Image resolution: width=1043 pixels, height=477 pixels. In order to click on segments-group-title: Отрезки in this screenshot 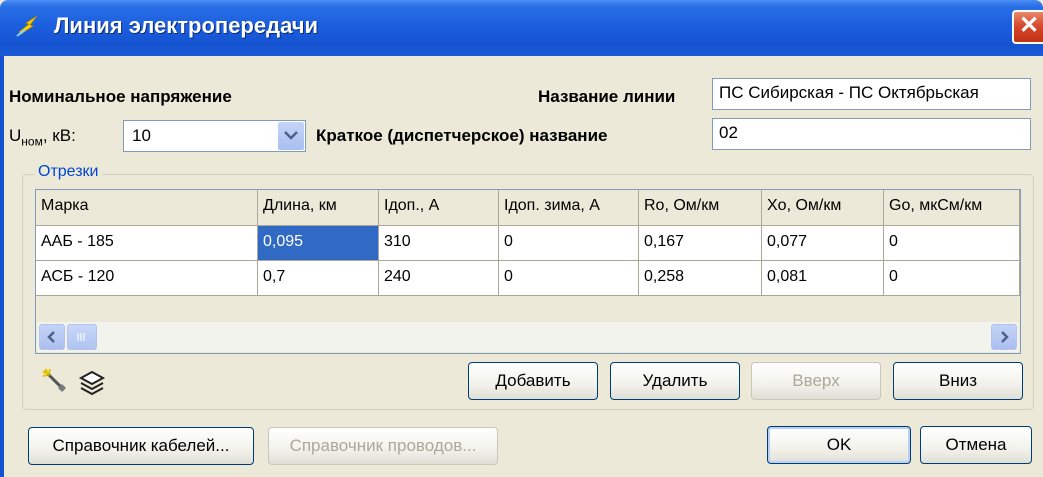, I will do `click(68, 172)`.